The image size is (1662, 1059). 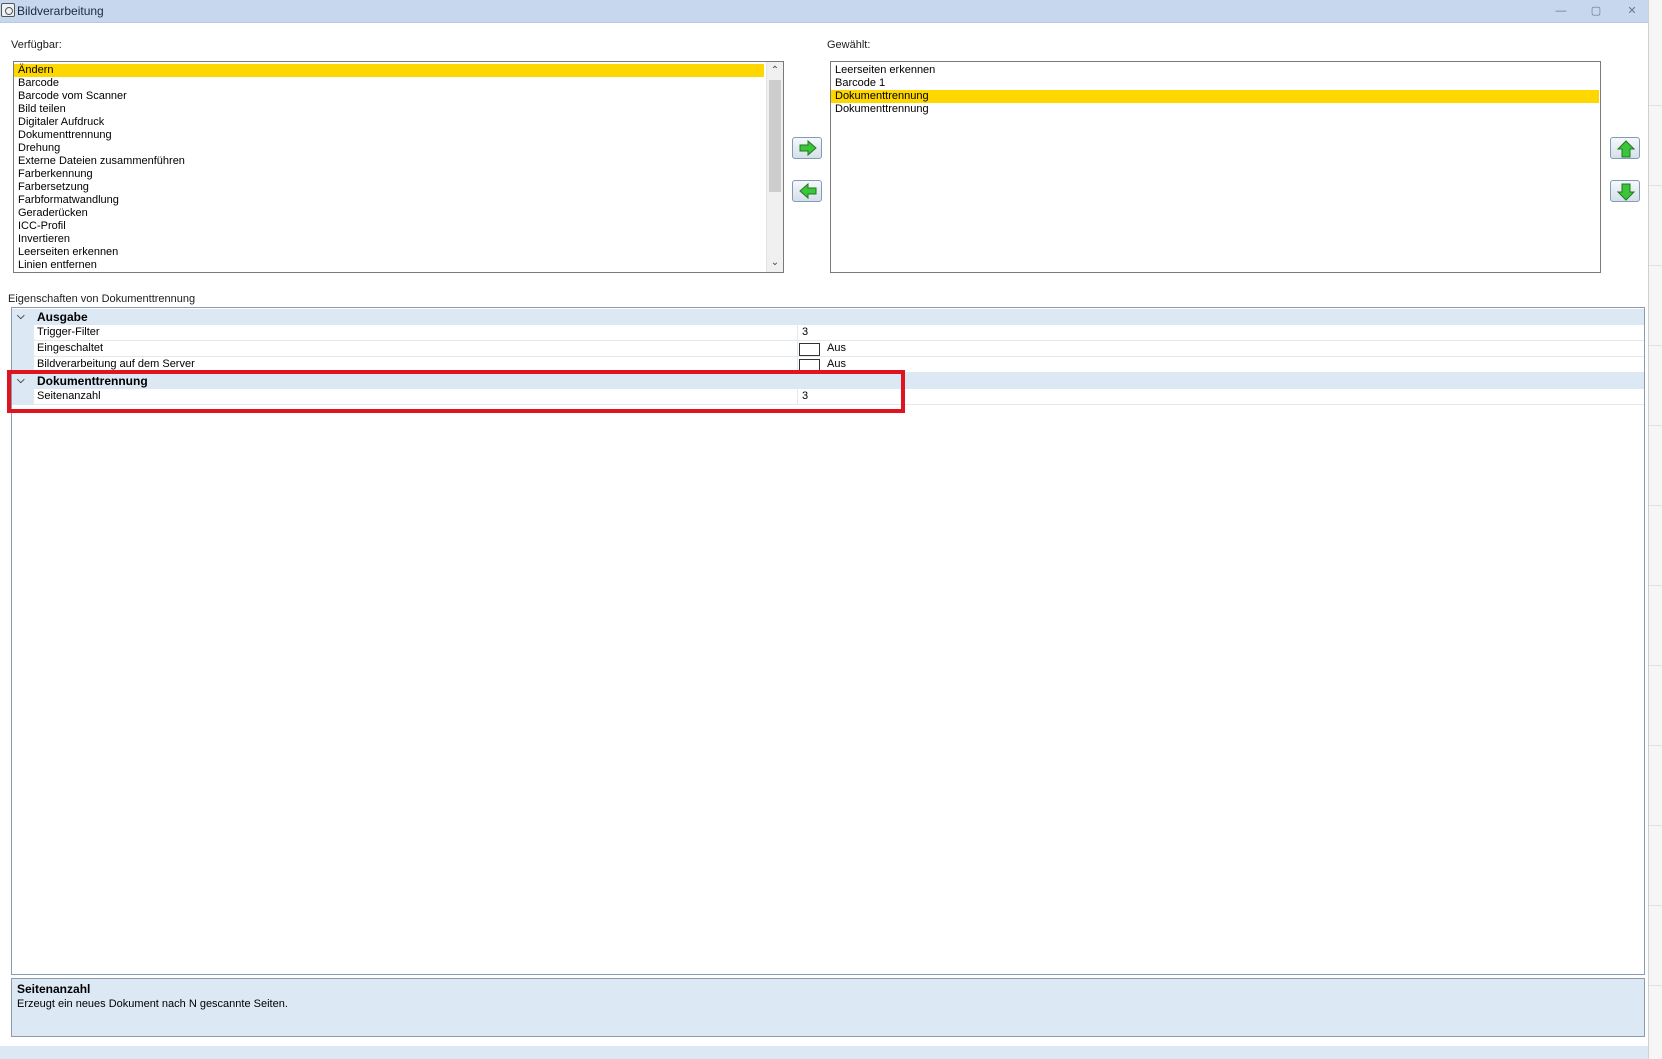 I want to click on selected-label: Gewählt:, so click(x=849, y=45).